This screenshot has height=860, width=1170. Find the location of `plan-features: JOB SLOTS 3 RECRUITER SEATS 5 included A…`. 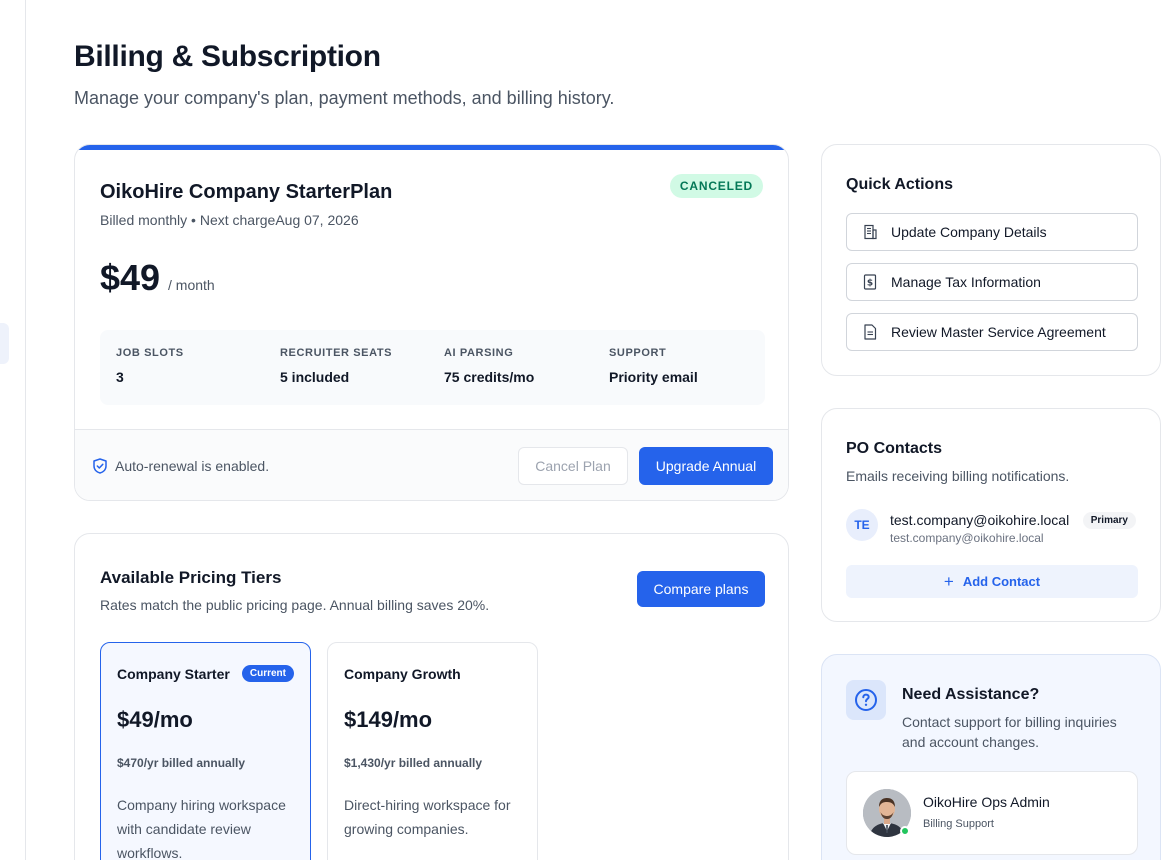

plan-features: JOB SLOTS 3 RECRUITER SEATS 5 included A… is located at coordinates (432, 367).